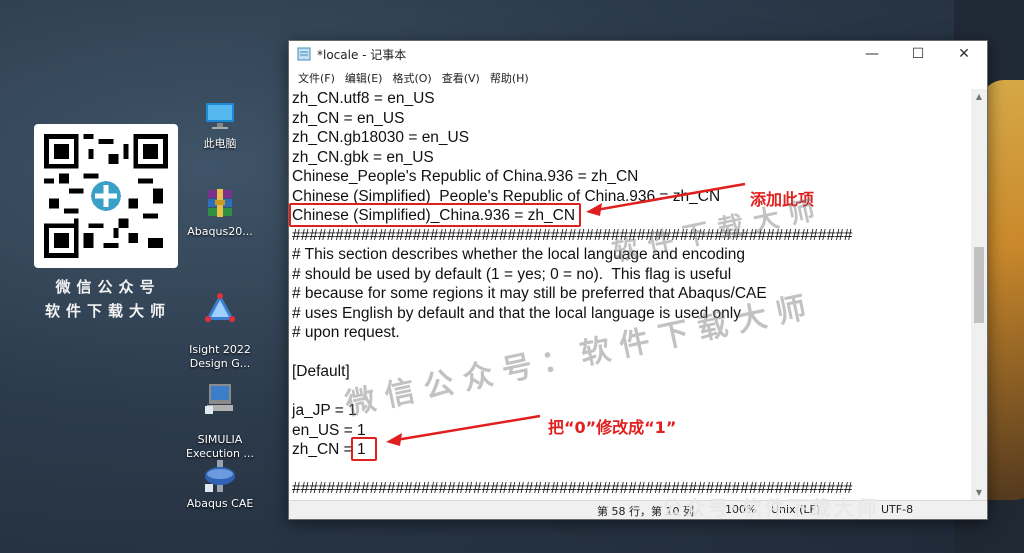  I want to click on notepad-icon, so click(304, 54).